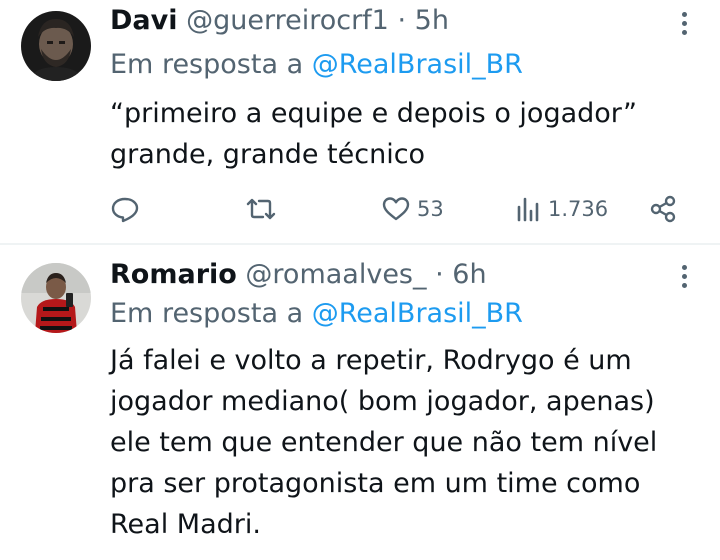  Describe the element at coordinates (528, 209) in the screenshot. I see `views-icon` at that location.